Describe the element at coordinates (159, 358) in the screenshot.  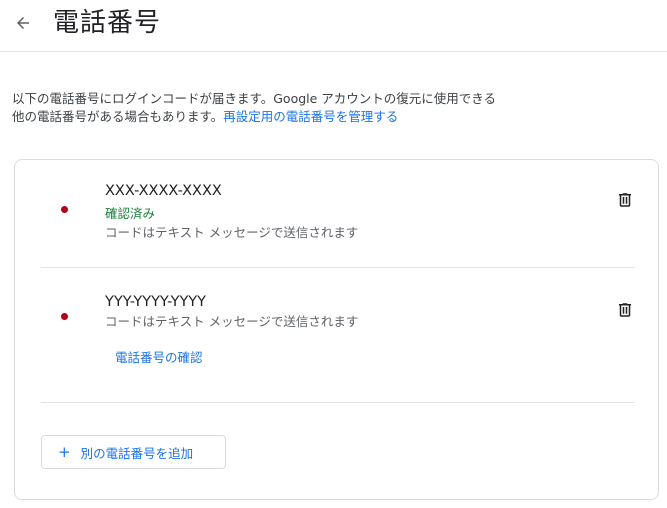
I see `verify-phone-link: 電話番号の確認` at that location.